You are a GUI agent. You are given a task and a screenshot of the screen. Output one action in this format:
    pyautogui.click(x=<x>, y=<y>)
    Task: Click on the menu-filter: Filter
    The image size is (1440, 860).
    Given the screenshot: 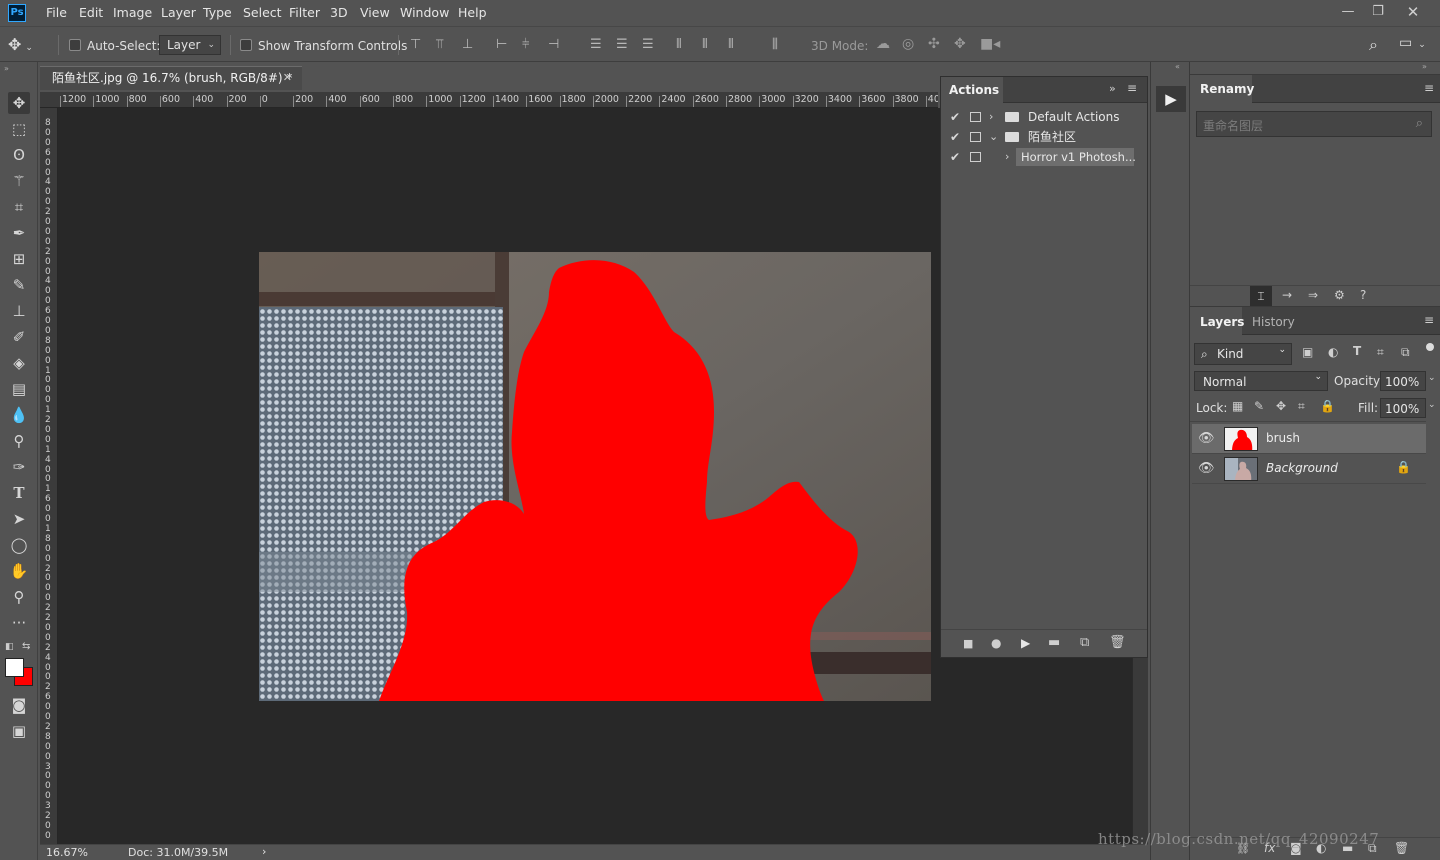 What is the action you would take?
    pyautogui.click(x=304, y=12)
    